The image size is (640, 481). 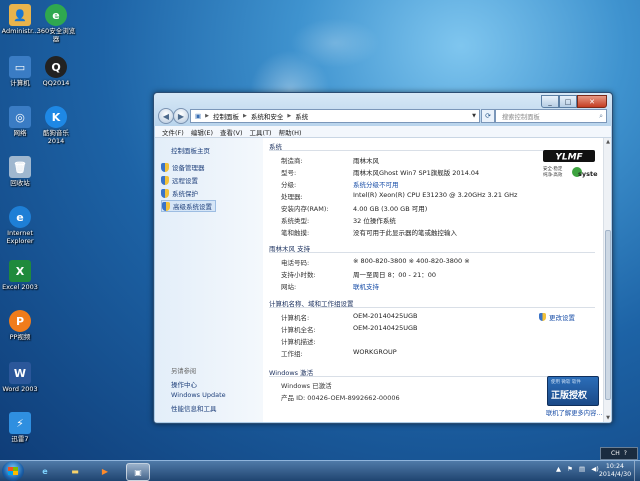 What do you see at coordinates (20, 373) in the screenshot?
I see `word-icon: W` at bounding box center [20, 373].